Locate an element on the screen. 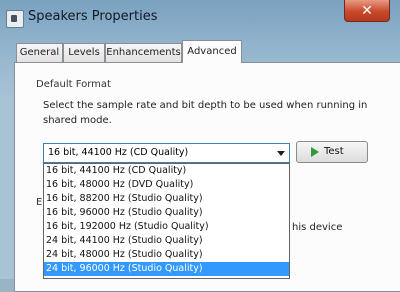 The width and height of the screenshot is (400, 292). tab-enhancements: Enhancements is located at coordinates (143, 52).